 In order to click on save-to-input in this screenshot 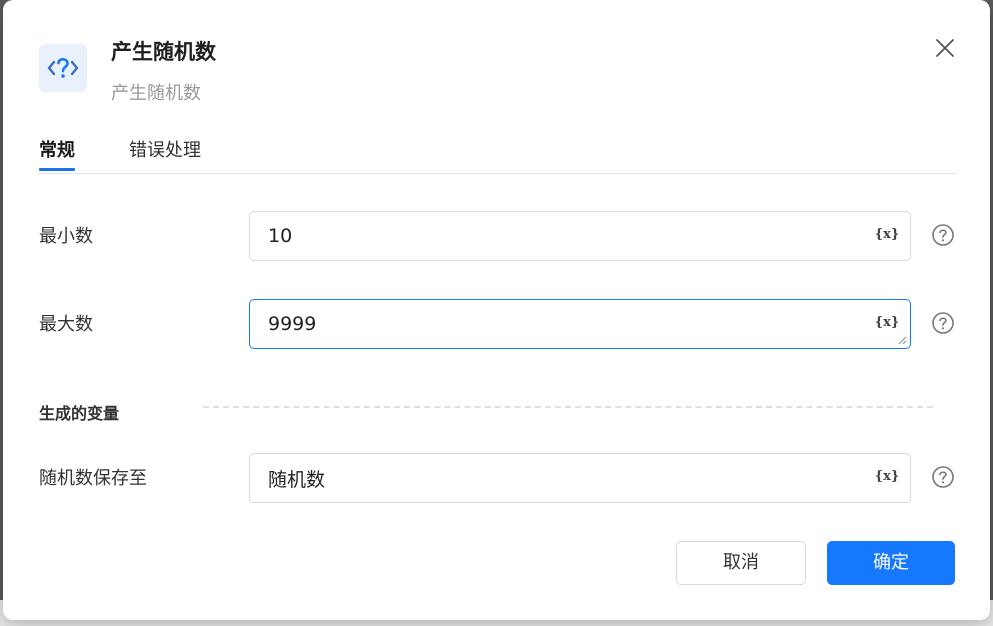, I will do `click(558, 478)`.